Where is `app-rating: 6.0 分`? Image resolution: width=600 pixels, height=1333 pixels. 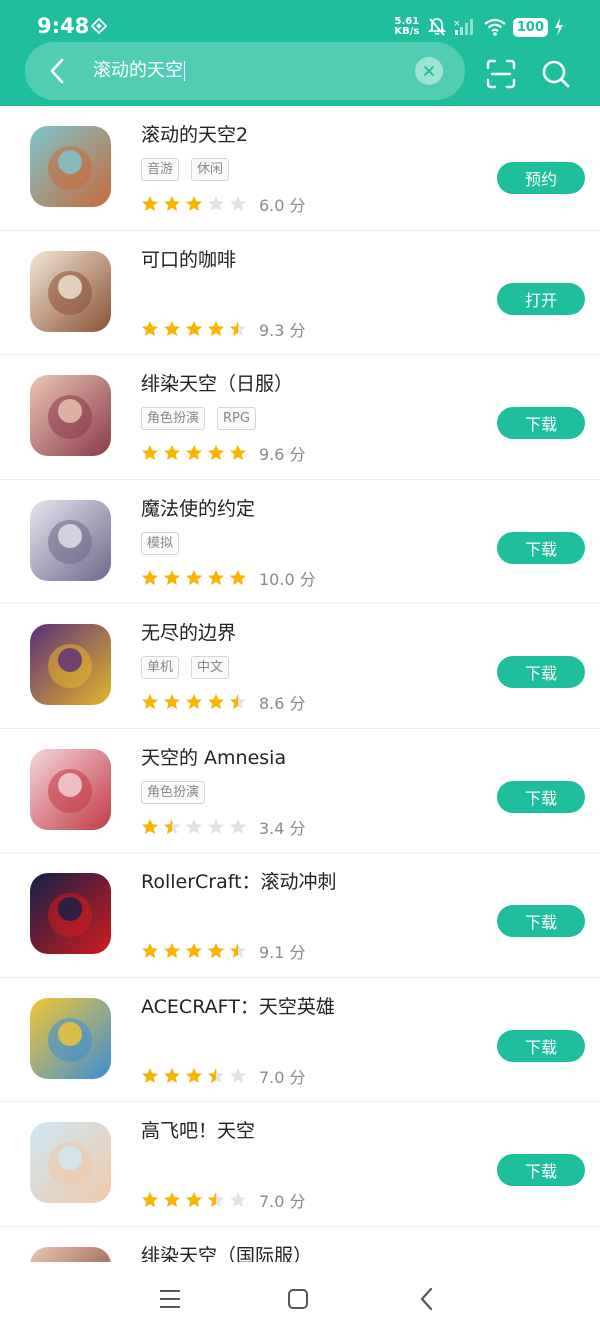
app-rating: 6.0 分 is located at coordinates (223, 204).